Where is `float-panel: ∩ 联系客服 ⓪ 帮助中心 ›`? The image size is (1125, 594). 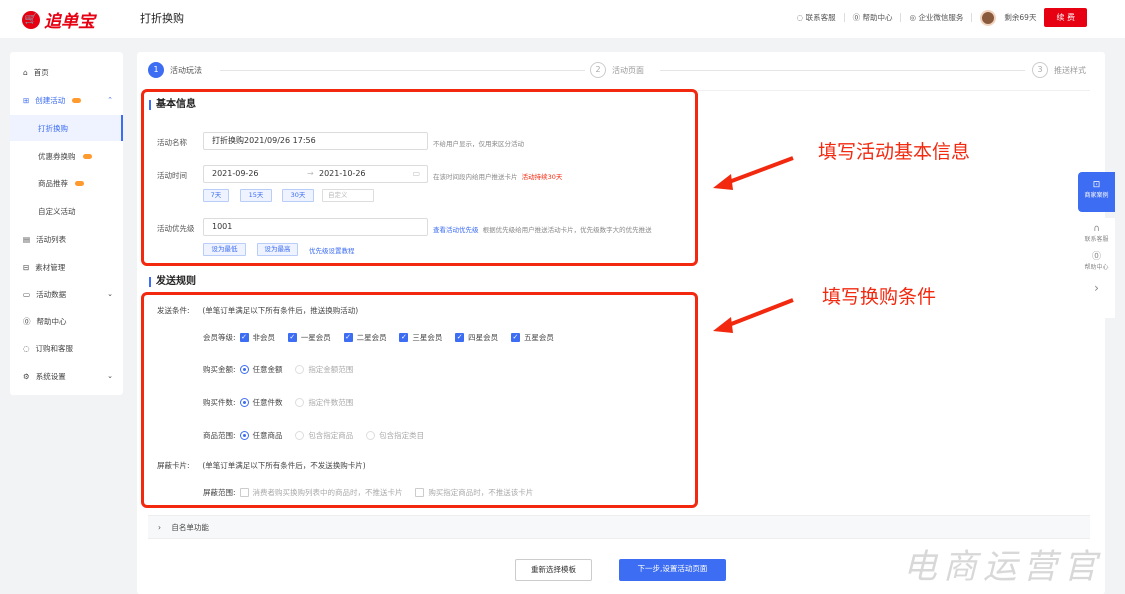
float-panel: ∩ 联系客服 ⓪ 帮助中心 › is located at coordinates (1096, 268).